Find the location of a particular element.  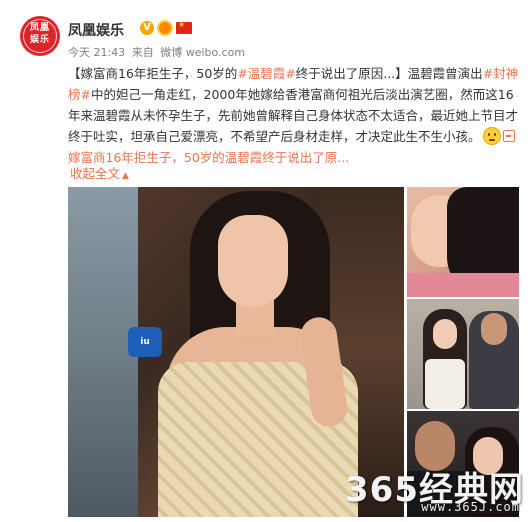

post-meta: 今天 21:43 来自 微博 weibo.com is located at coordinates (158, 52).